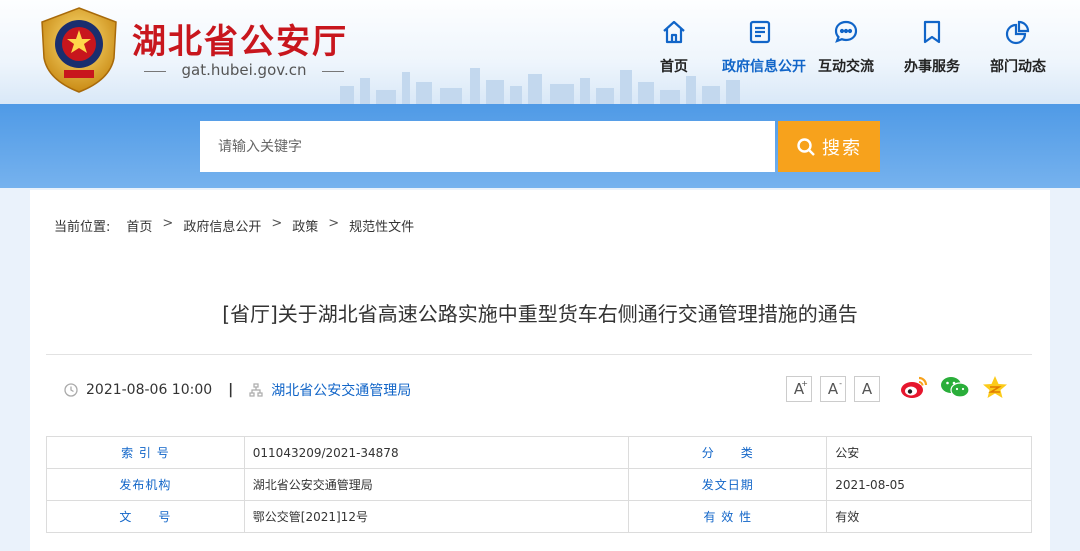 This screenshot has width=1080, height=551. What do you see at coordinates (145, 484) in the screenshot?
I see `info-key: 发布机构` at bounding box center [145, 484].